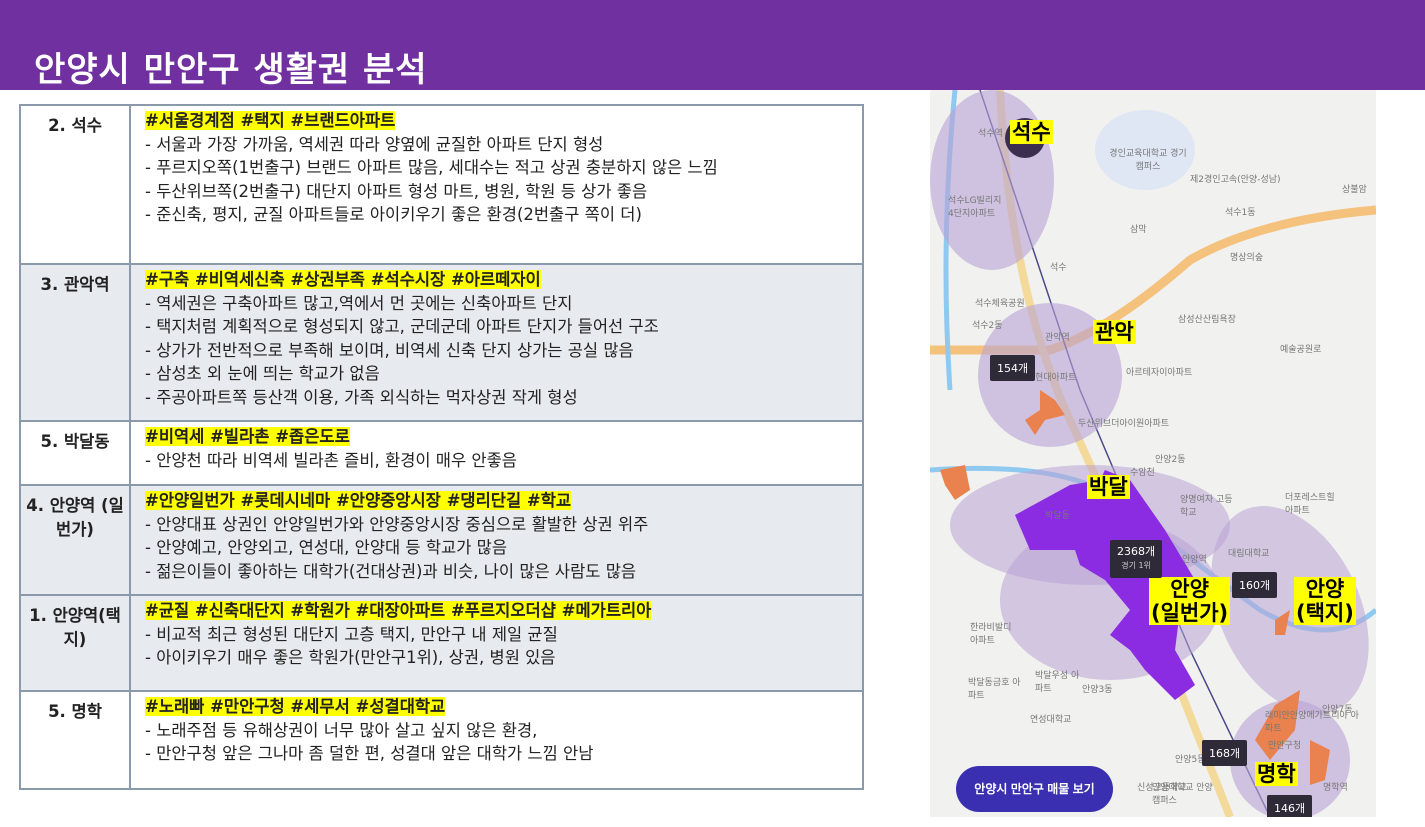  Describe the element at coordinates (75, 342) in the screenshot. I see `area-name: 3. 관악역` at that location.